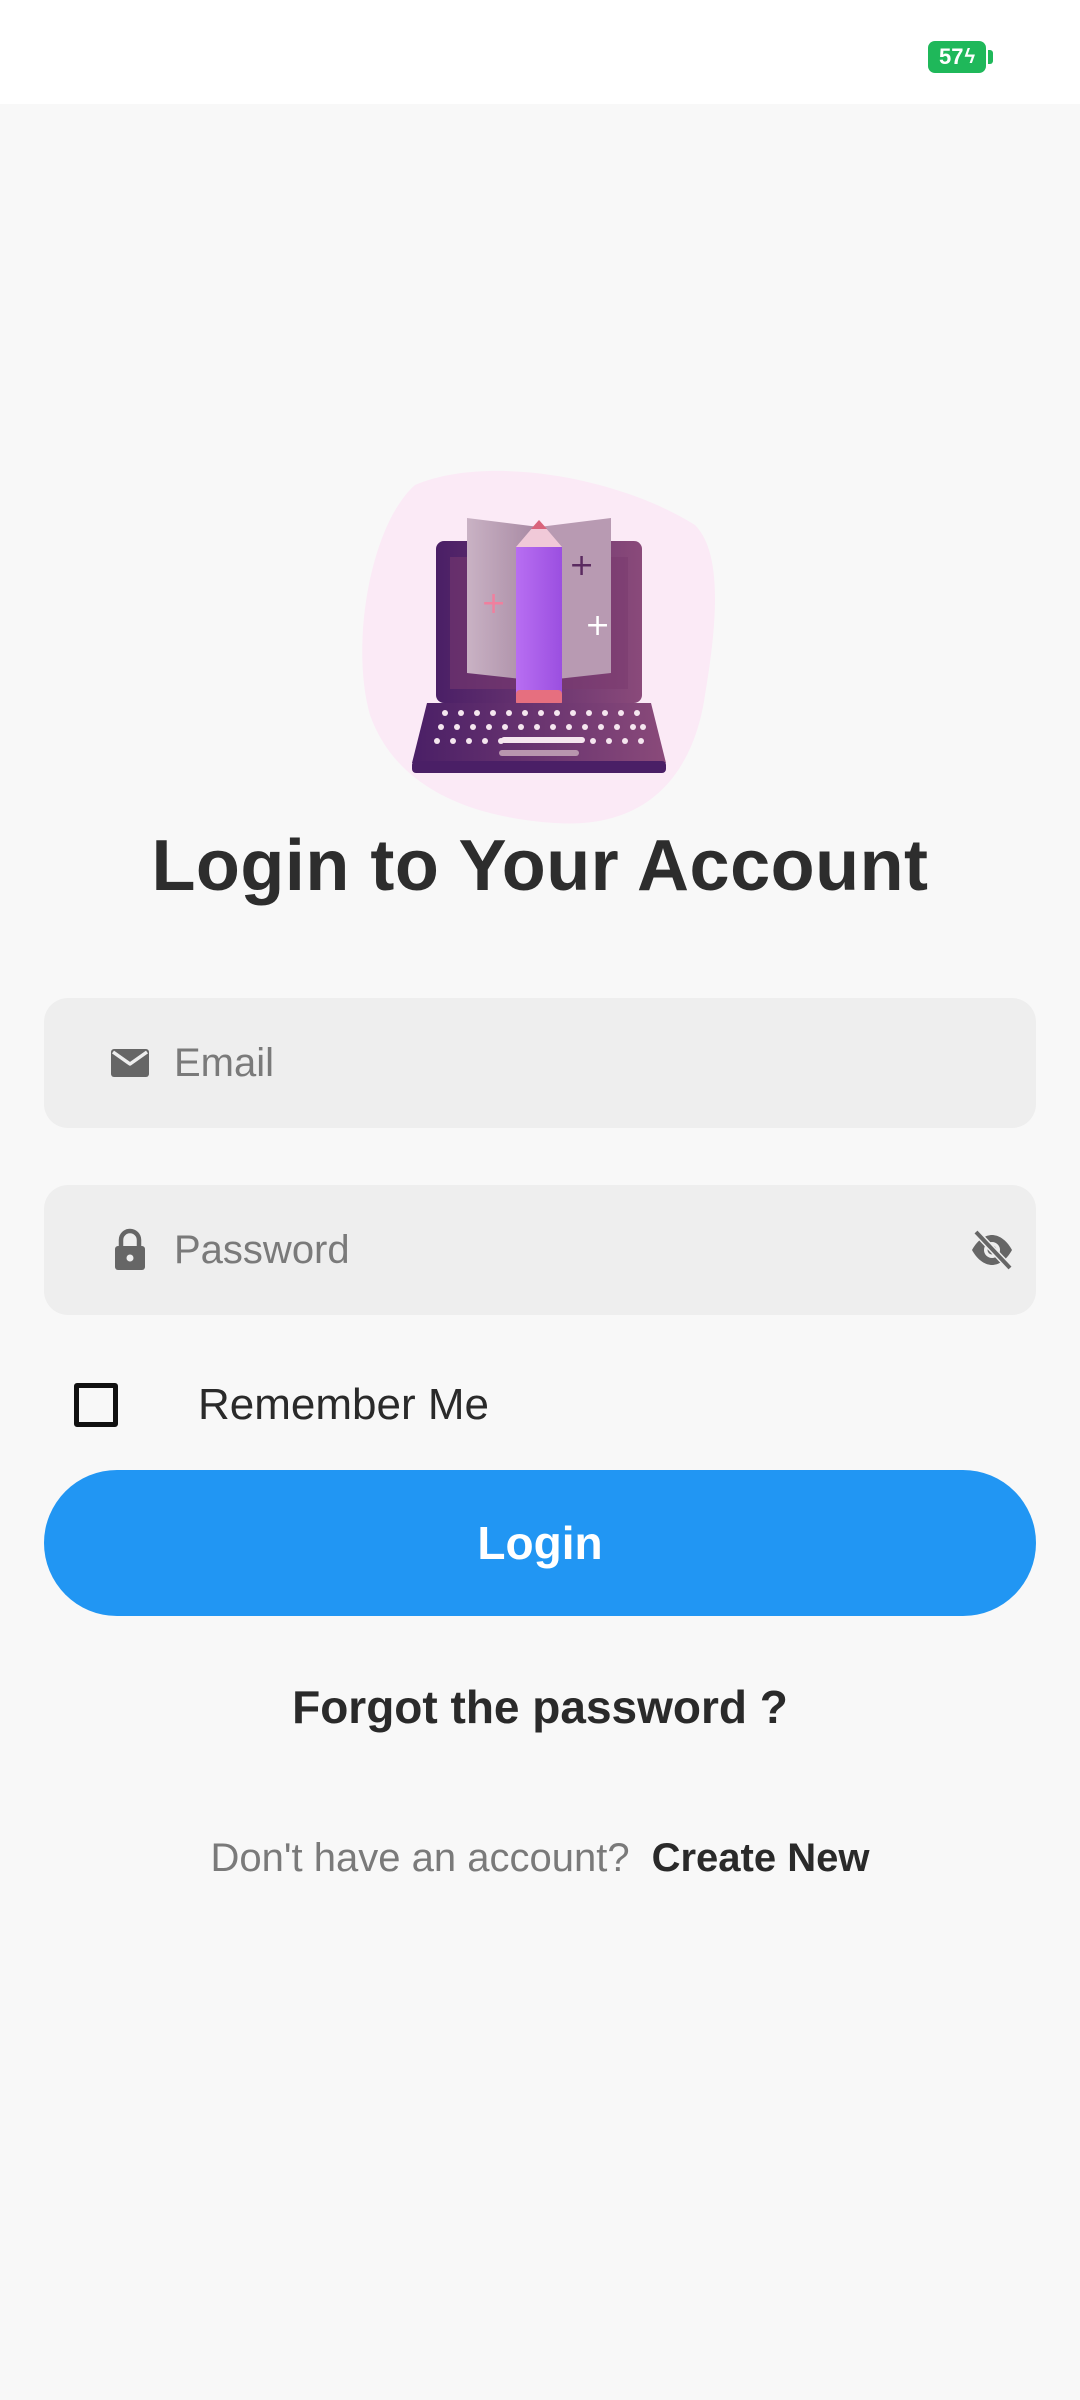 The height and width of the screenshot is (2400, 1080). I want to click on status-bar: 57 ϟ, so click(540, 52).